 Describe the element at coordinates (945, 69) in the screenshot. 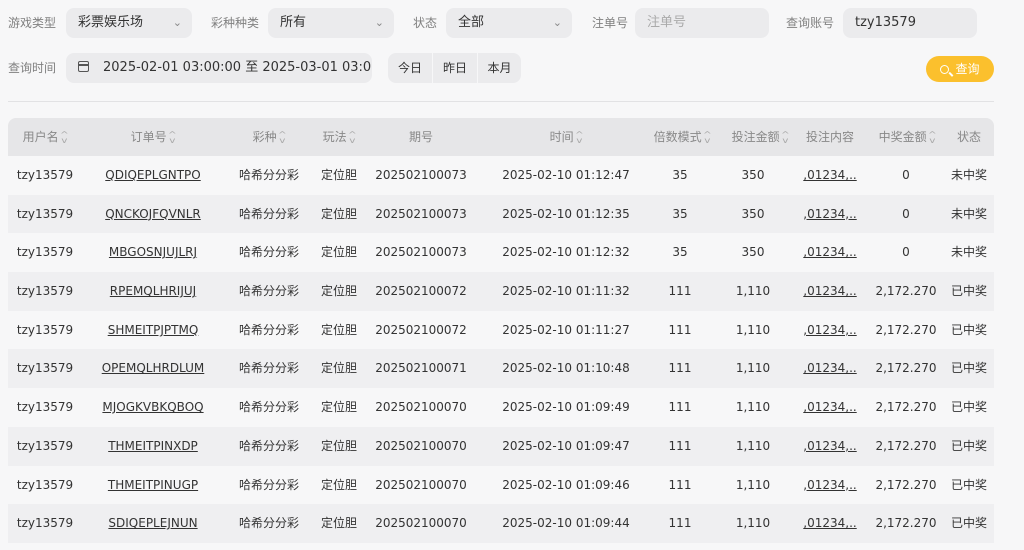

I see `search-icon` at that location.